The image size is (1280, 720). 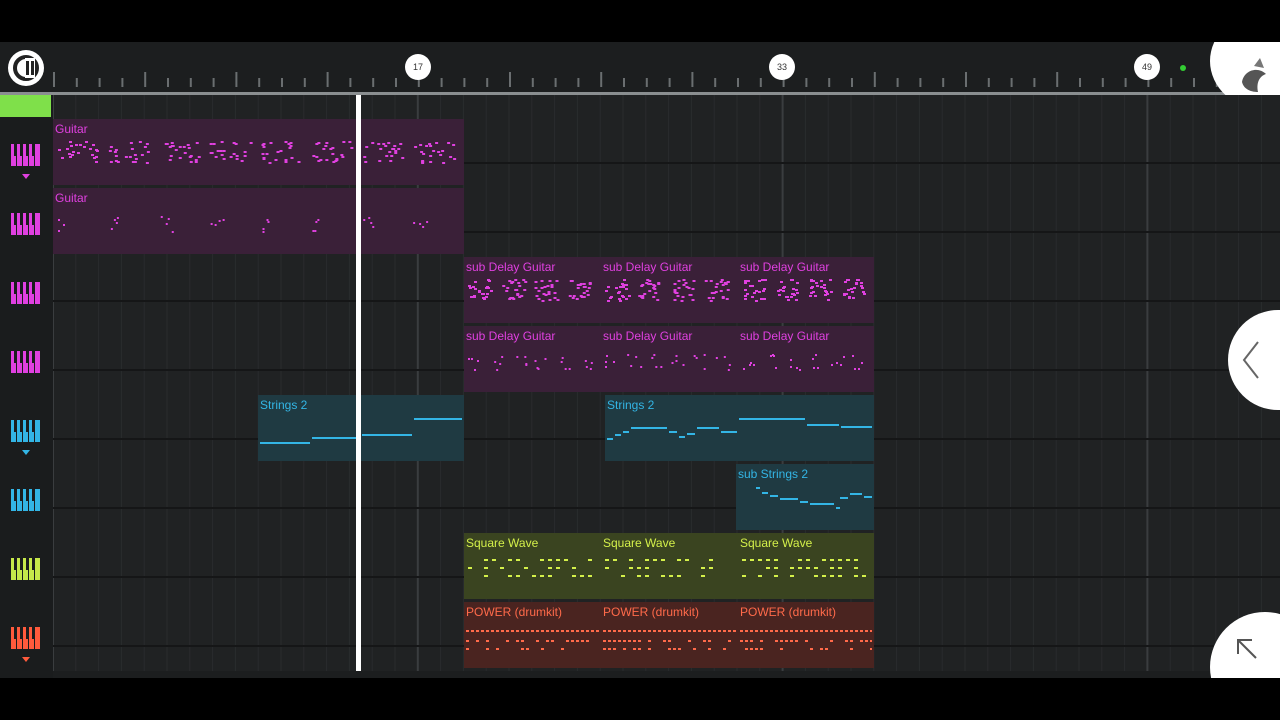 I want to click on logo-icon, so click(x=26, y=68).